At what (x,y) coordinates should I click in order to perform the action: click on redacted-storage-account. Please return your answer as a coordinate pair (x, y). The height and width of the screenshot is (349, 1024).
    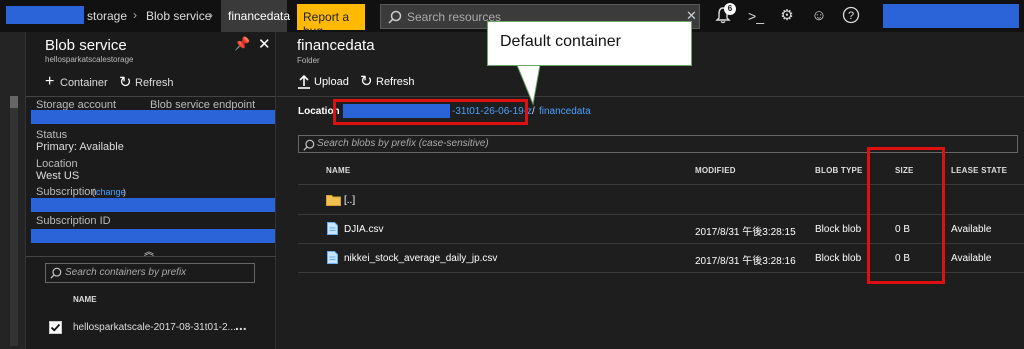
    Looking at the image, I should click on (153, 117).